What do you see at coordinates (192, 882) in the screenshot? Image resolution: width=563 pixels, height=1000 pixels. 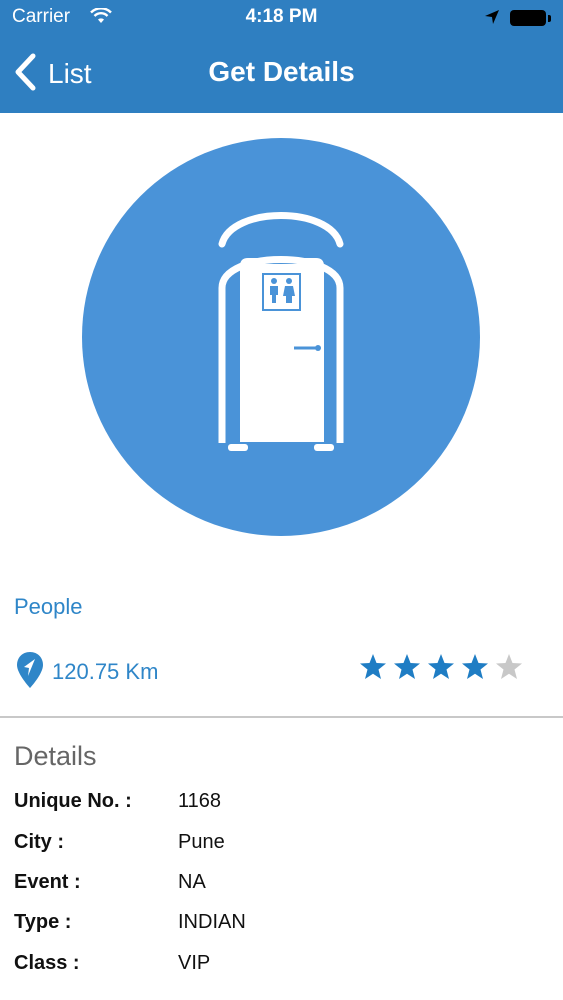 I see `detail-value: NA` at bounding box center [192, 882].